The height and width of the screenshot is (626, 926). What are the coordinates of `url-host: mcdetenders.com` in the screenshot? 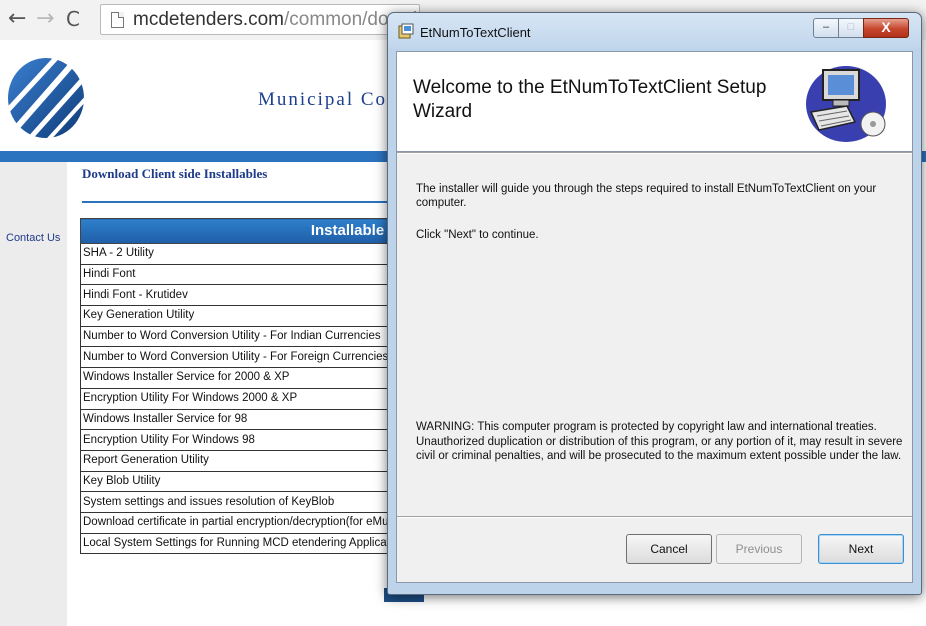 It's located at (209, 19).